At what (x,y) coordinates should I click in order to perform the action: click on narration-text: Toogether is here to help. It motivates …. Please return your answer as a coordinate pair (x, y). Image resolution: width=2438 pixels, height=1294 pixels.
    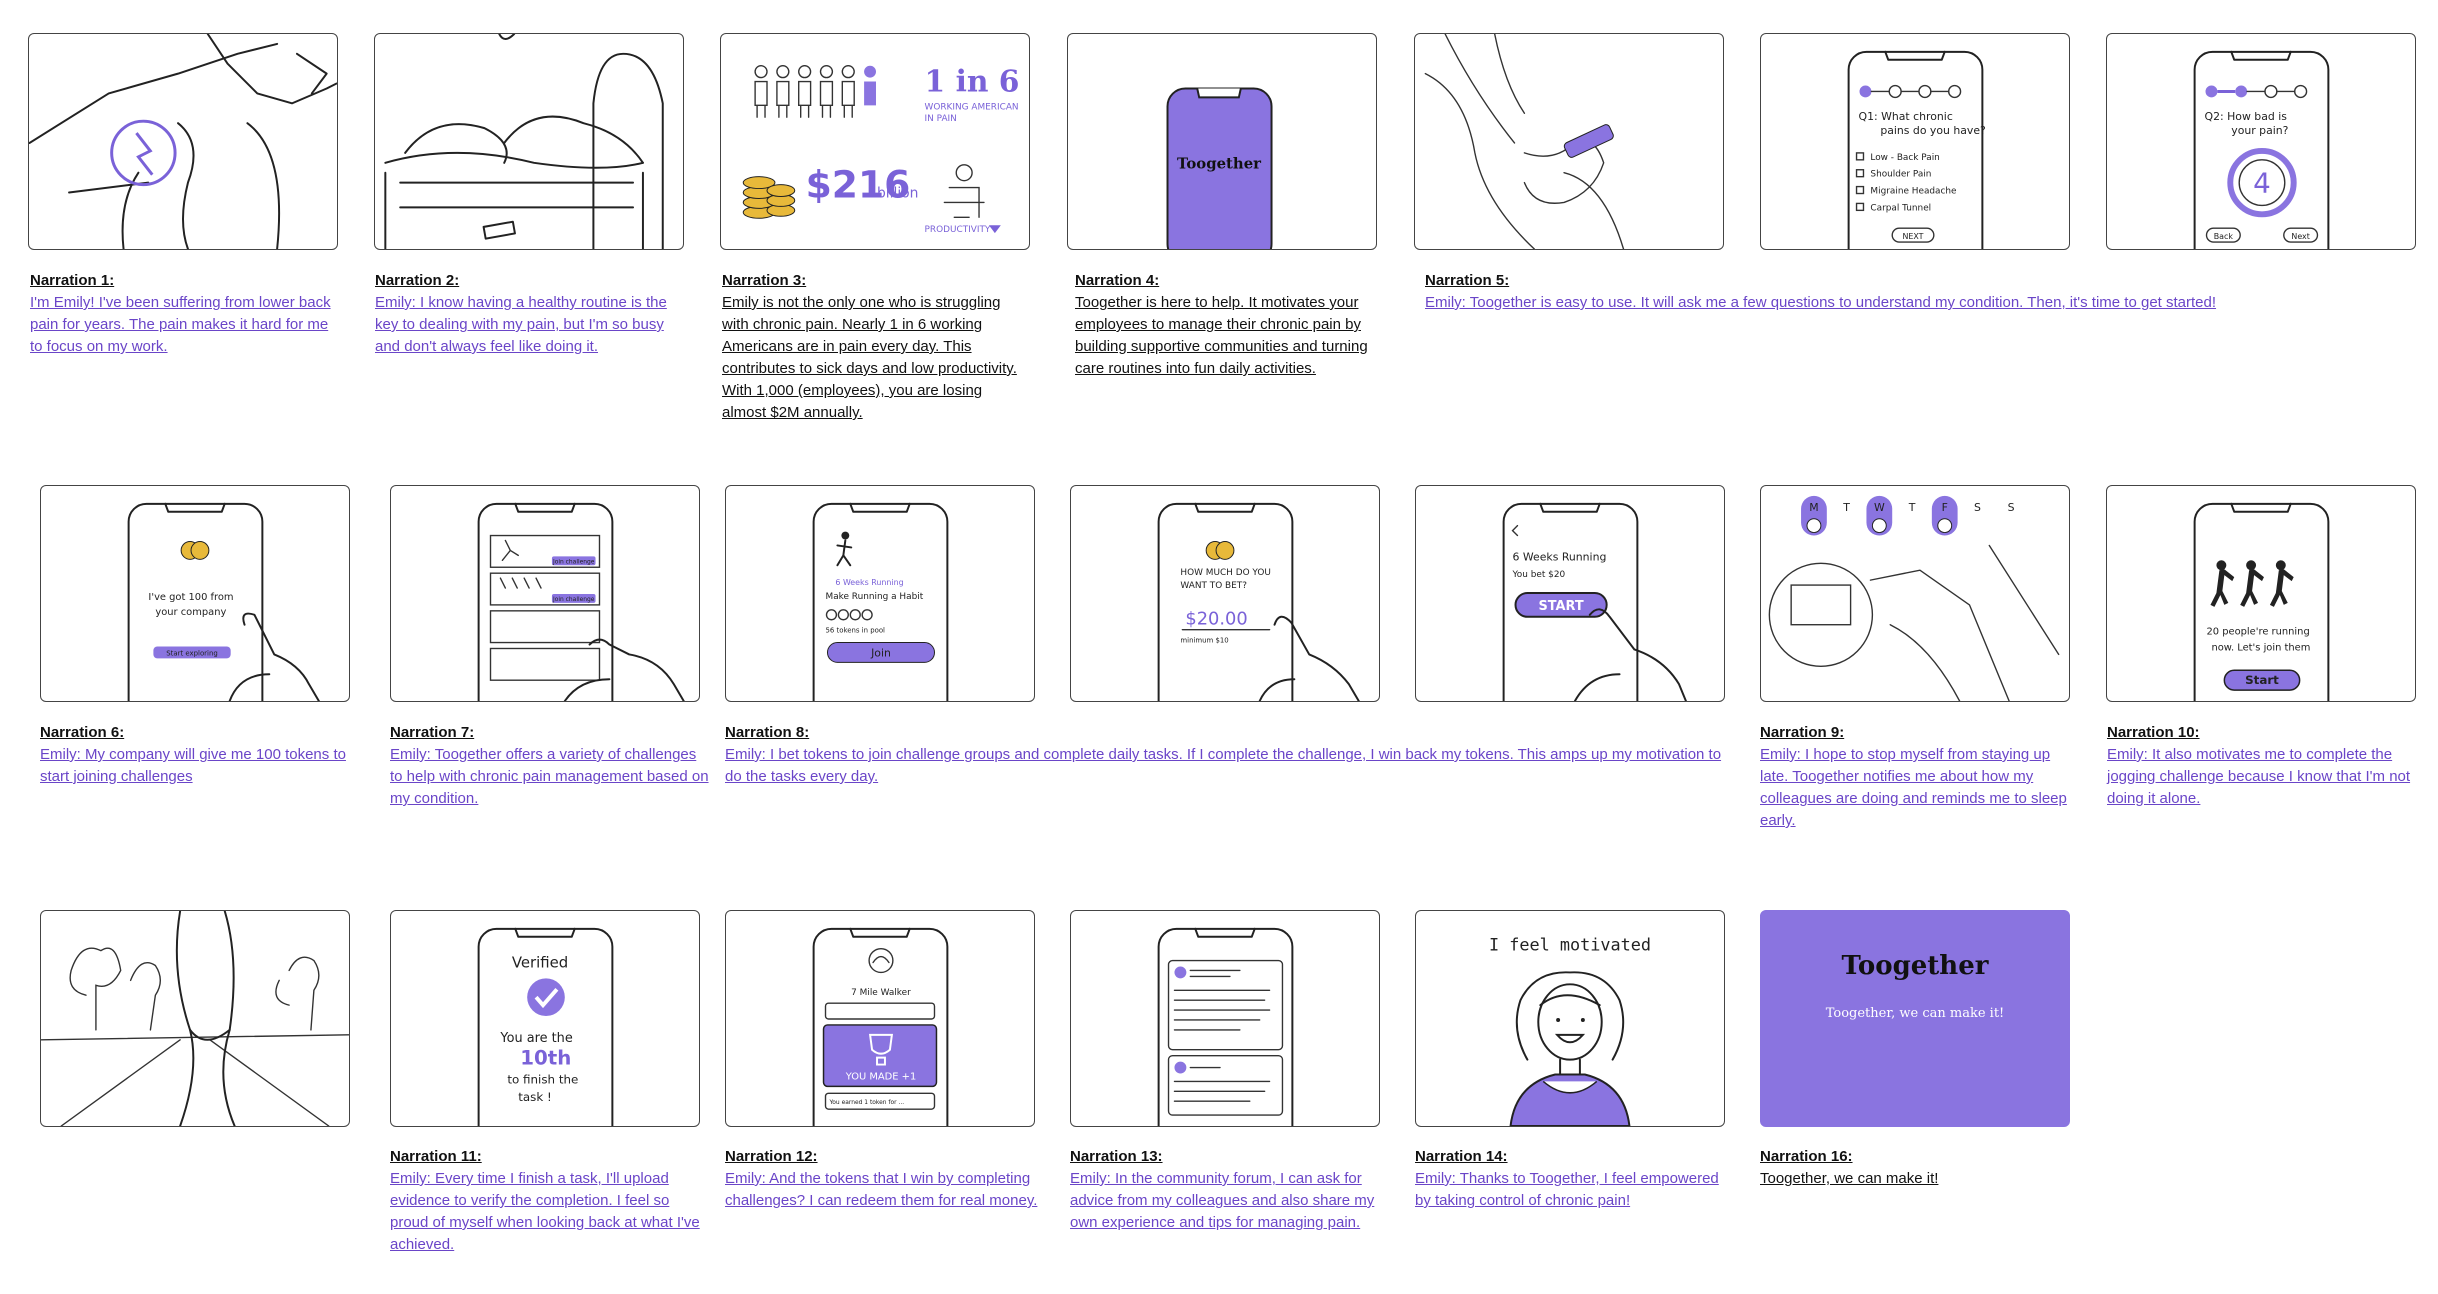
    Looking at the image, I should click on (1221, 335).